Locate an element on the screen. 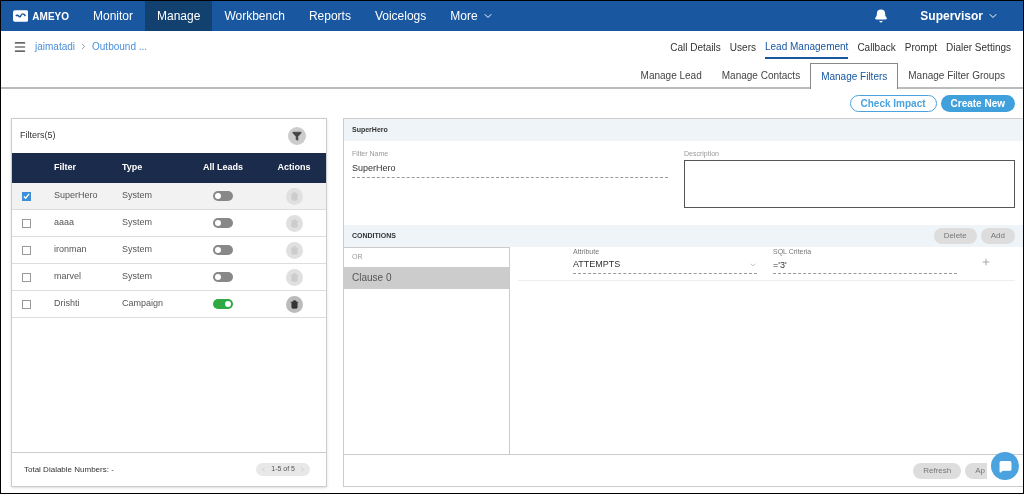  delete-button: Delete is located at coordinates (955, 236).